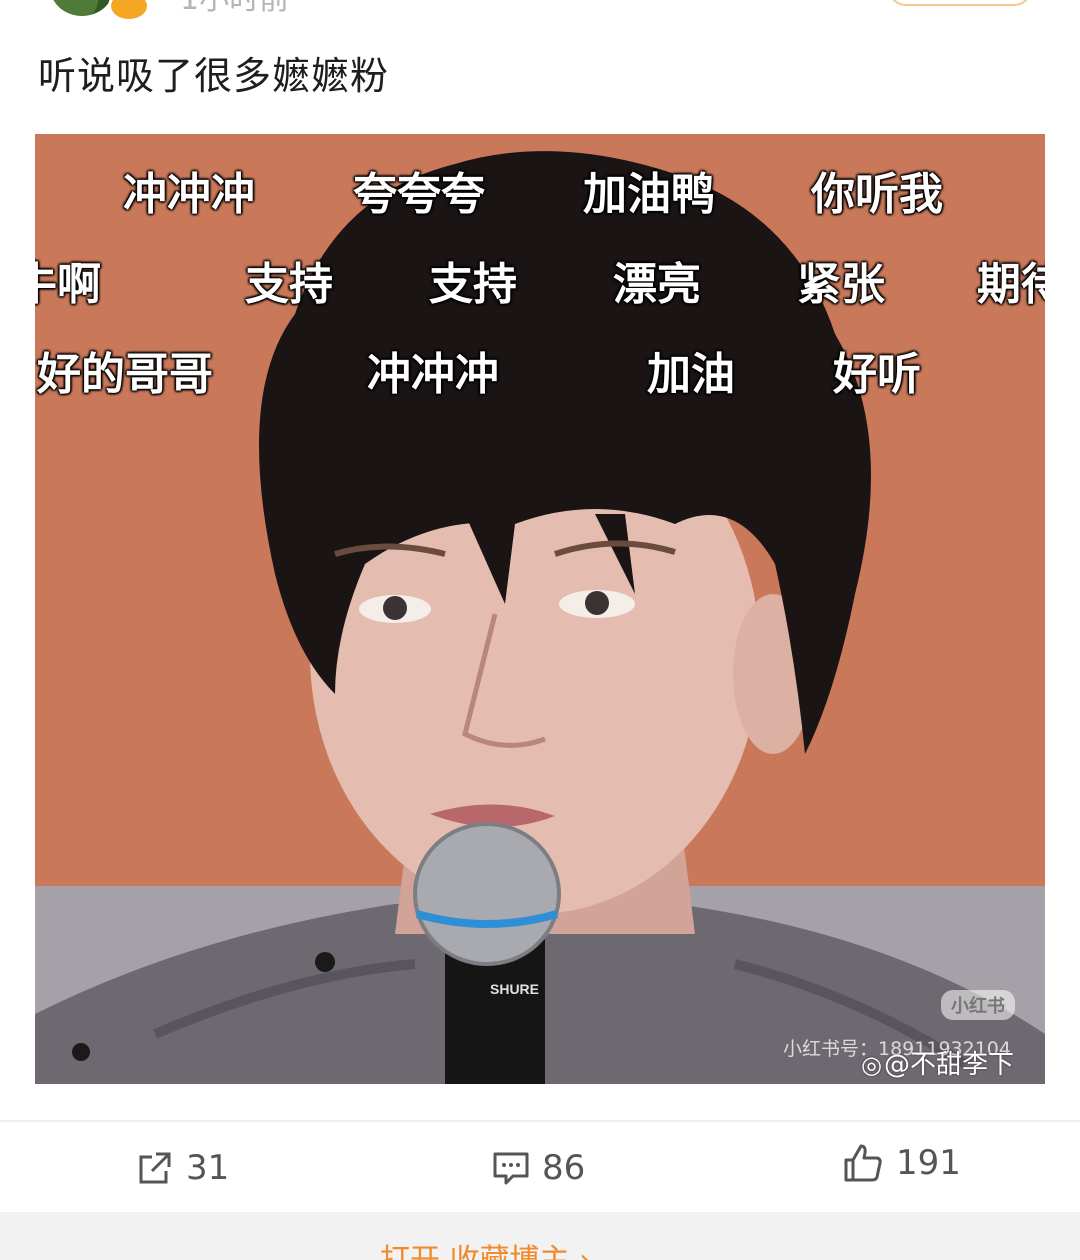 Image resolution: width=1080 pixels, height=1260 pixels. What do you see at coordinates (208, 1168) in the screenshot?
I see `share-count: 31` at bounding box center [208, 1168].